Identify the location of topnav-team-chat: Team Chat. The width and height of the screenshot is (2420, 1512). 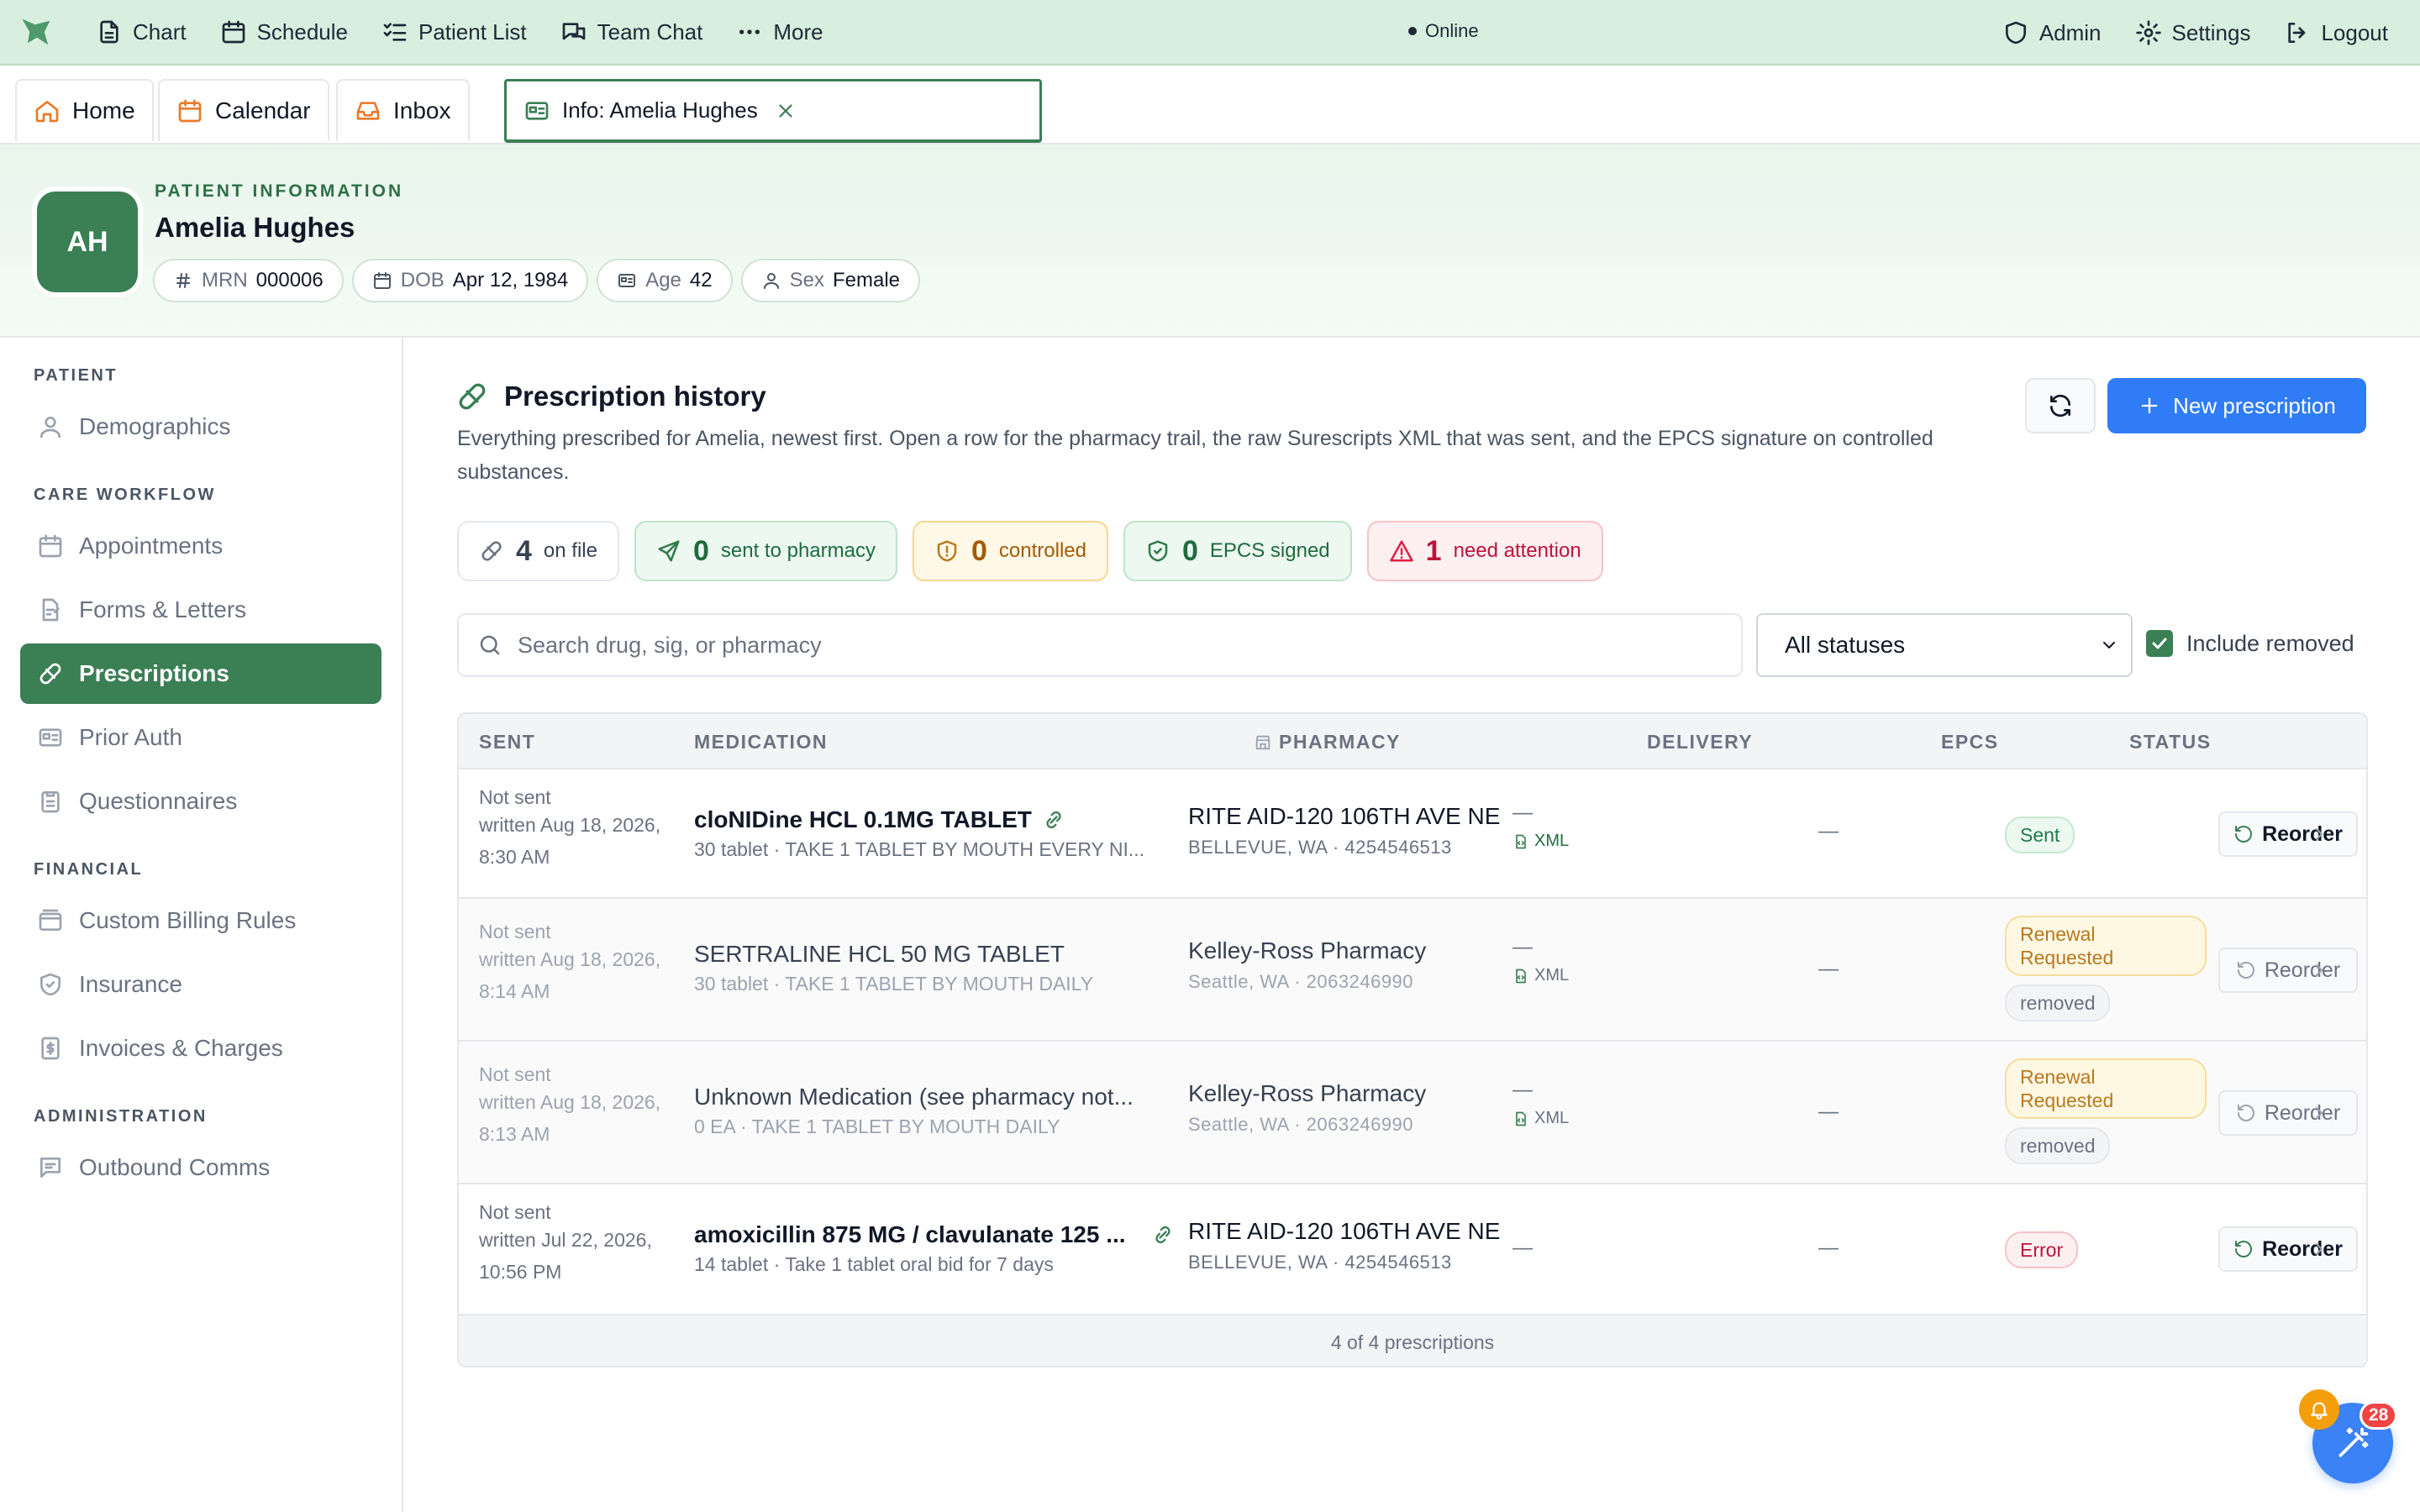
(632, 31).